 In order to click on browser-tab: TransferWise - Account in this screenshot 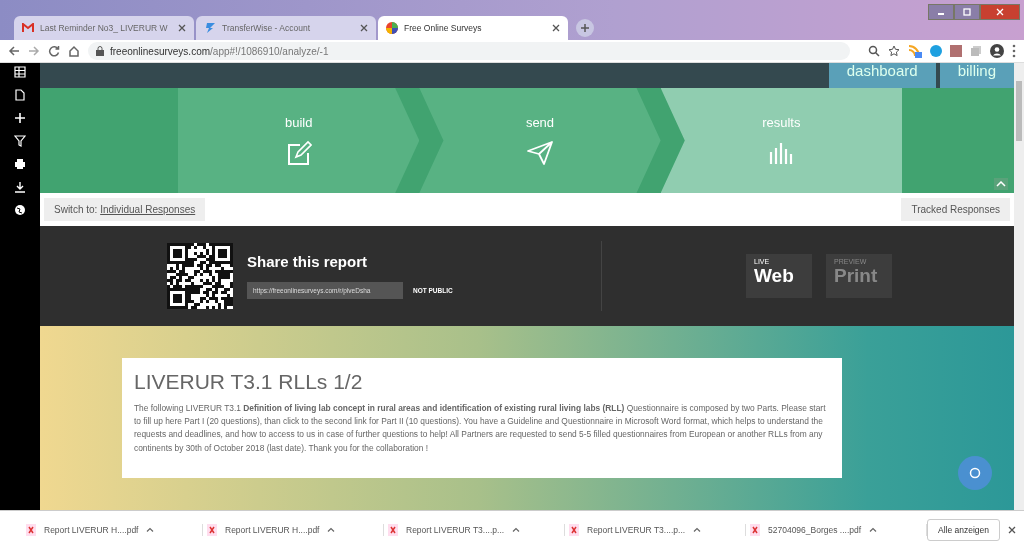, I will do `click(286, 28)`.